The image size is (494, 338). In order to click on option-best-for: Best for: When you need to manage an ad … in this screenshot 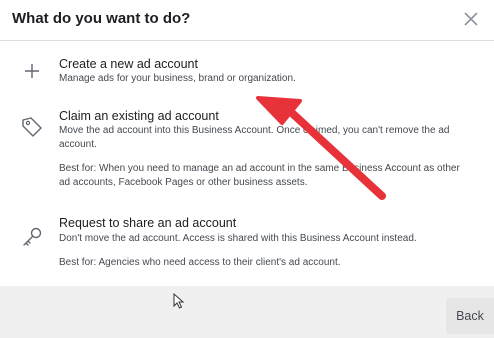, I will do `click(259, 175)`.